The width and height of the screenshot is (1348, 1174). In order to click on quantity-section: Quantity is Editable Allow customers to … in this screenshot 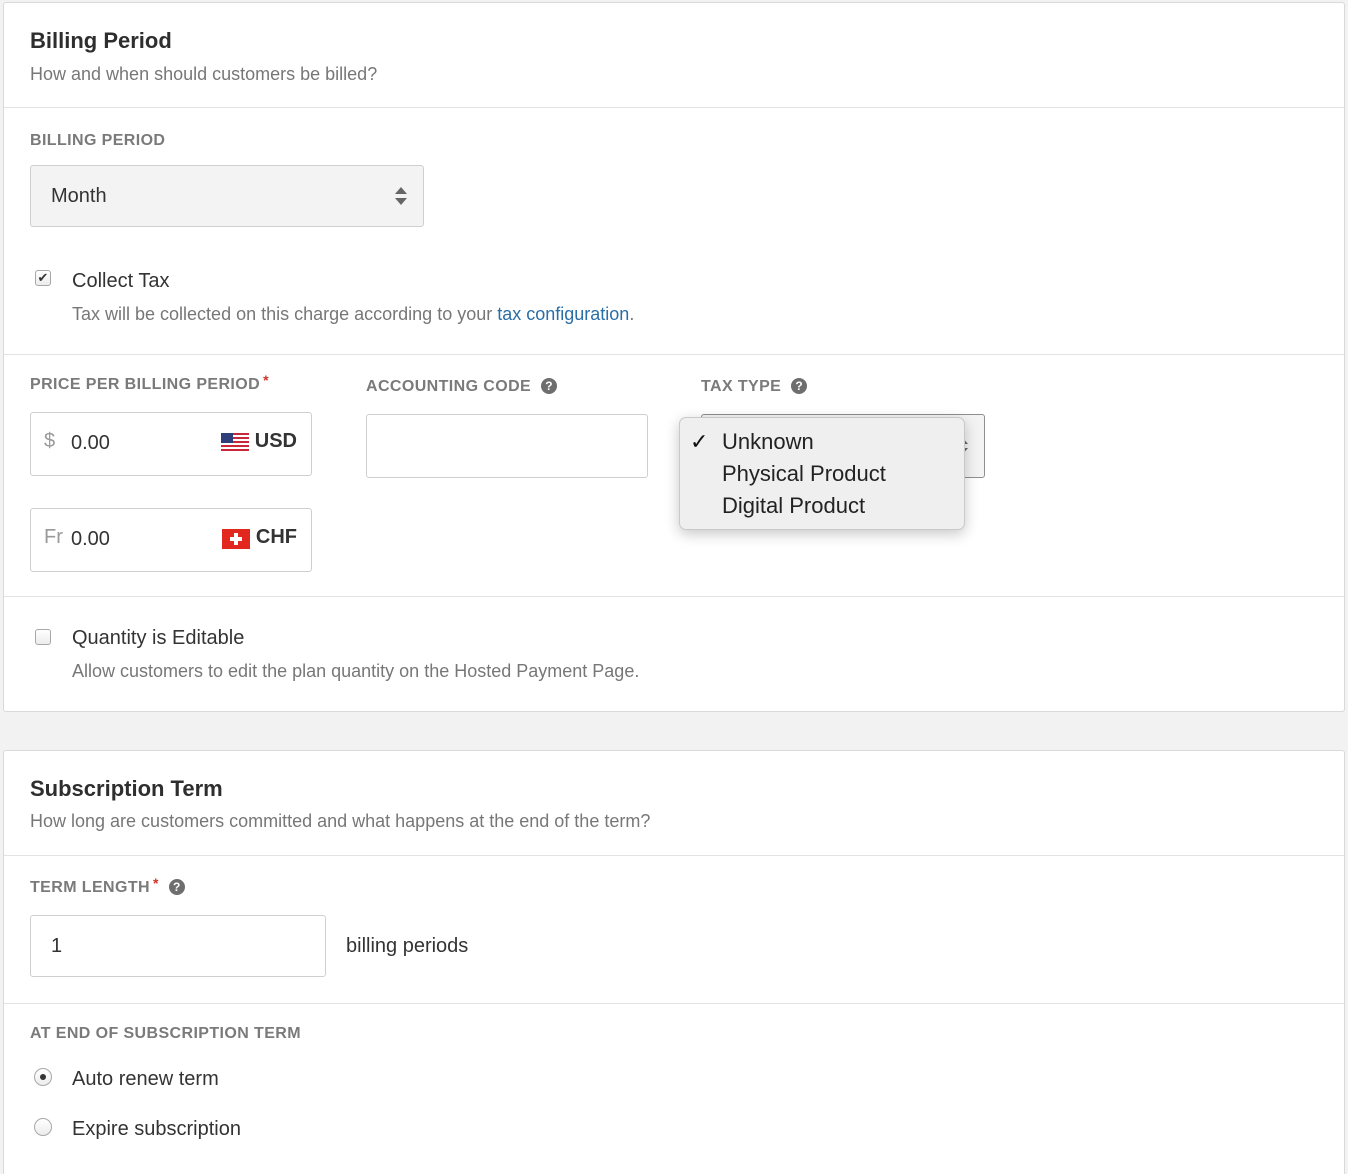, I will do `click(674, 654)`.